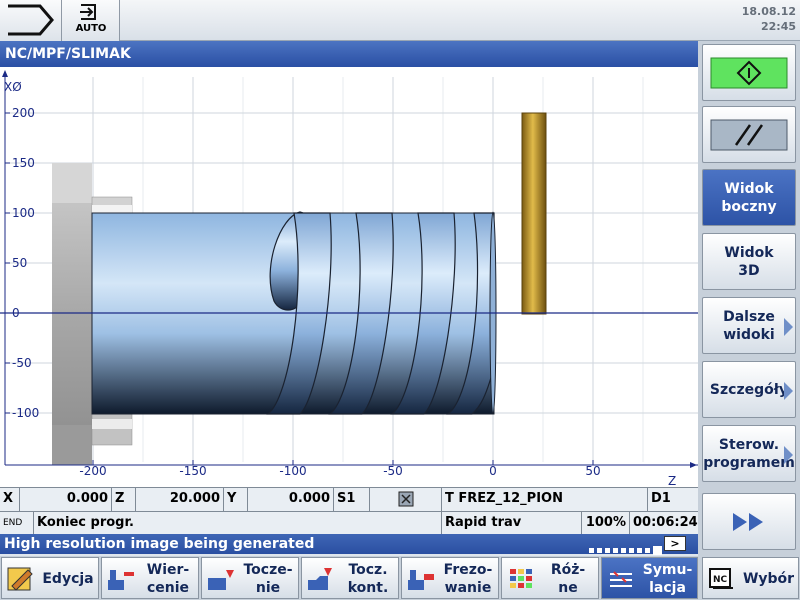  Describe the element at coordinates (421, 580) in the screenshot. I see `milling-icon` at that location.